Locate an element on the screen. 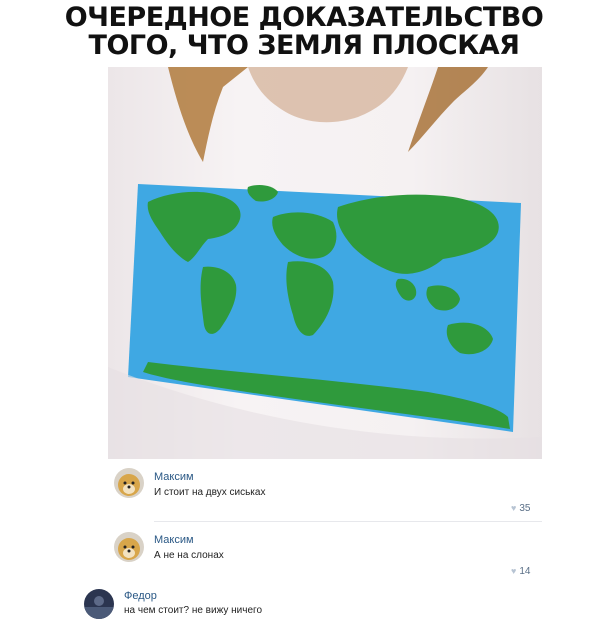 This screenshot has width=608, height=619. comment-text: на чем стоит? не вижу ничего is located at coordinates (193, 610).